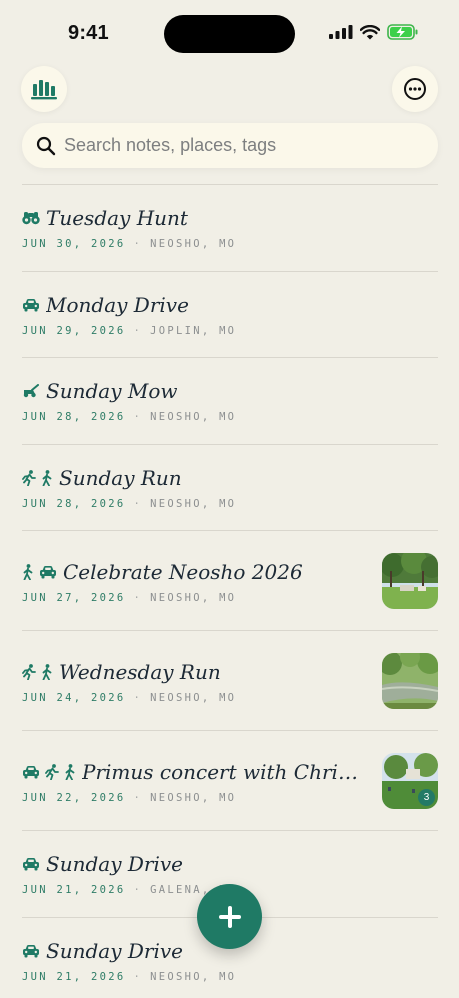 The height and width of the screenshot is (998, 459). Describe the element at coordinates (117, 218) in the screenshot. I see `entry-title: Tuesday Hunt` at that location.